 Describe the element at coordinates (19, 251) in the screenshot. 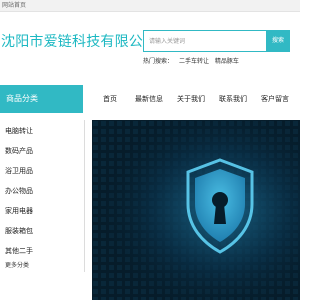

I see `category-item: 其他二手` at that location.